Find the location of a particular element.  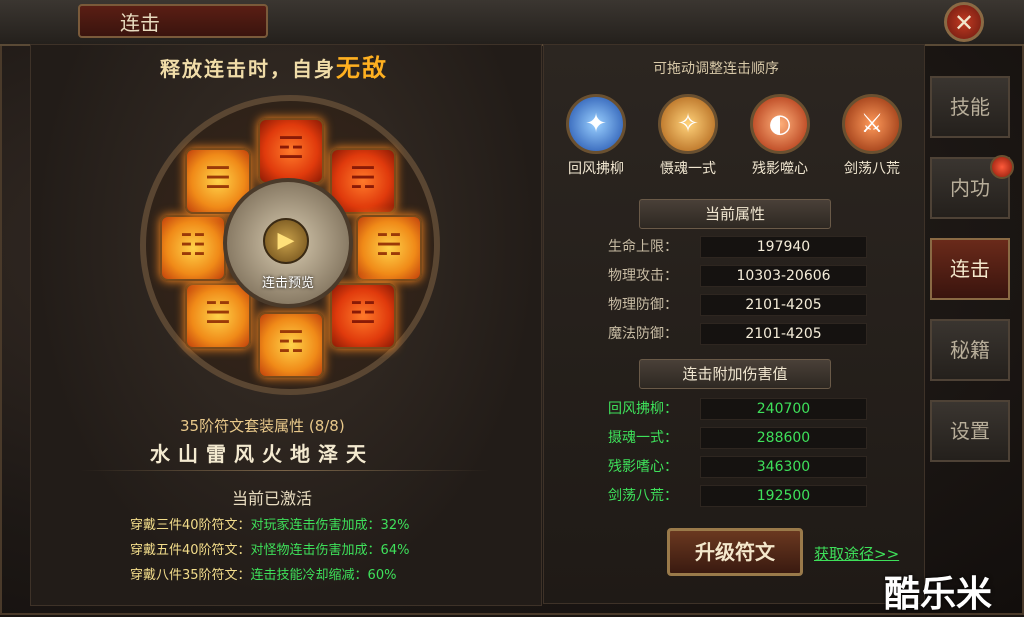

bonus-effect: 对怪物连击伤害加成：64% is located at coordinates (330, 550).